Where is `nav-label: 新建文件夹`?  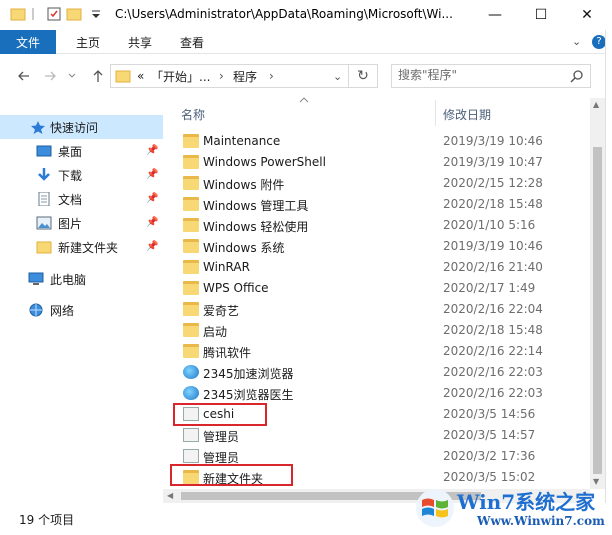 nav-label: 新建文件夹 is located at coordinates (88, 248).